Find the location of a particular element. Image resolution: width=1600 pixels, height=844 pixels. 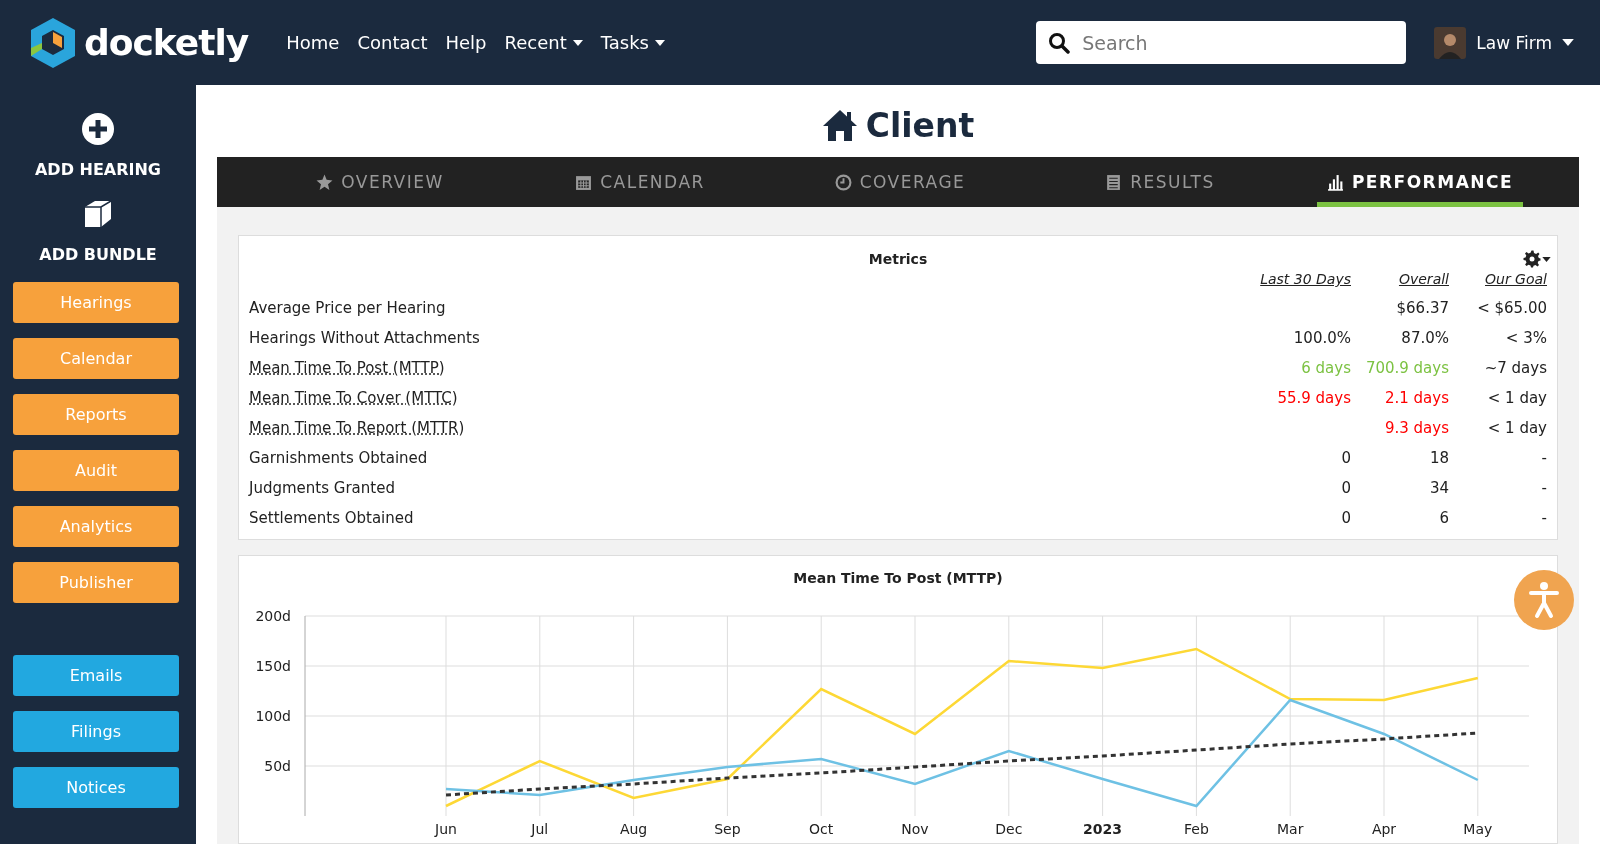

metric-value: 87.0% is located at coordinates (1425, 338).